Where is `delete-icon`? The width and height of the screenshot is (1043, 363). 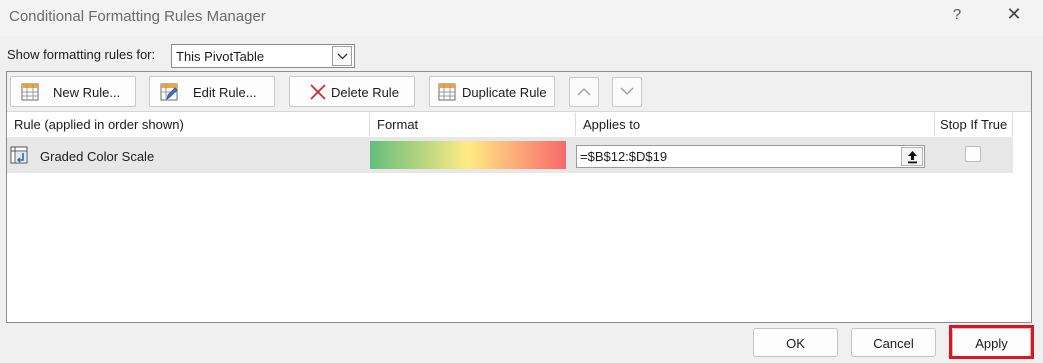
delete-icon is located at coordinates (318, 92).